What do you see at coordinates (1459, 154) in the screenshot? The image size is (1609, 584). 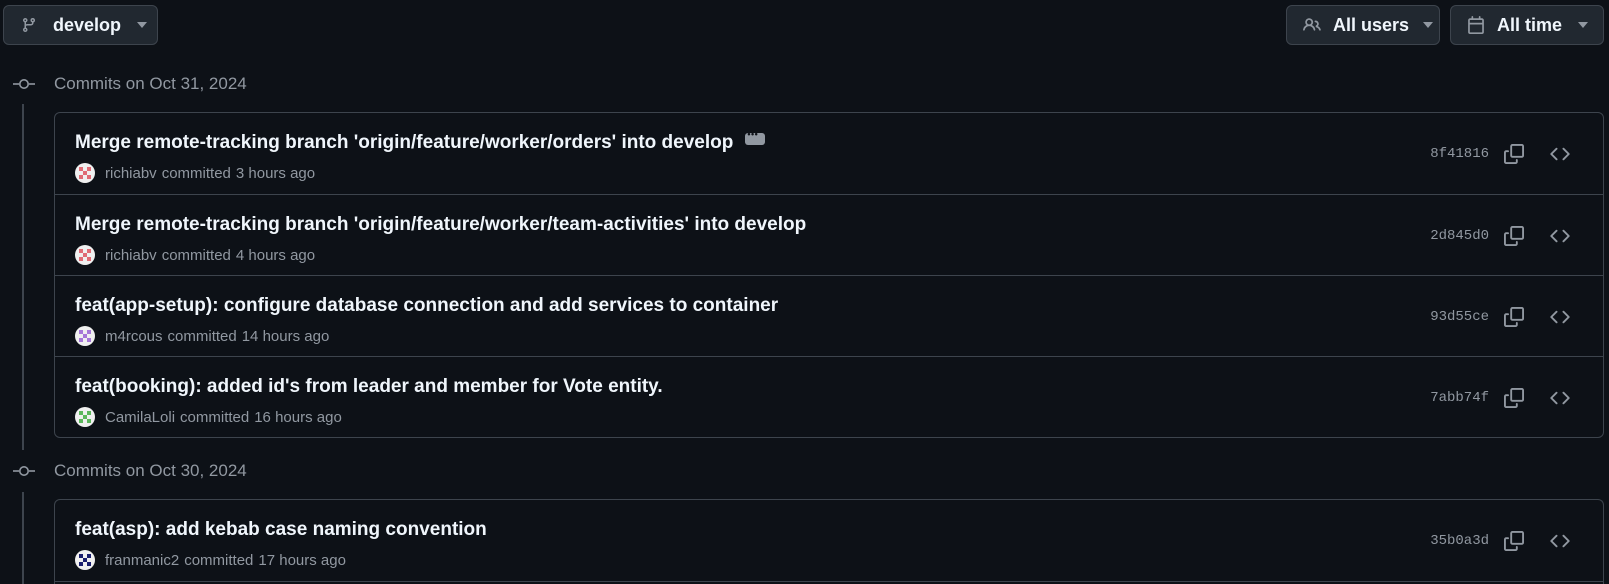 I see `commit-sha-link: 8f41816` at bounding box center [1459, 154].